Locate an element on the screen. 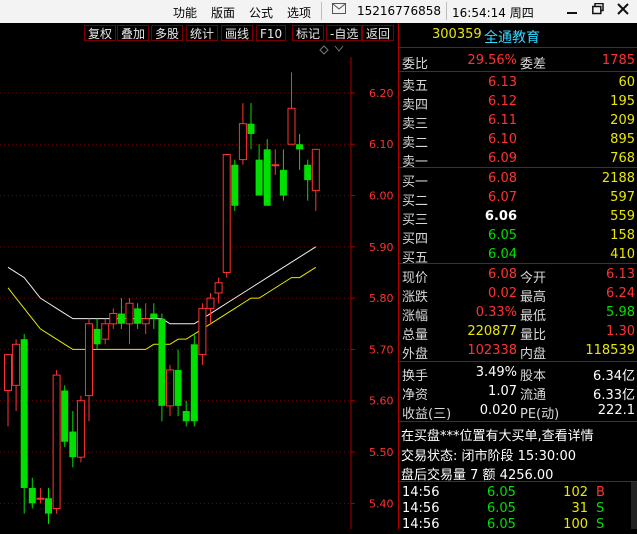 Image resolution: width=637 pixels, height=534 pixels. quote-label: 最低 is located at coordinates (533, 316).